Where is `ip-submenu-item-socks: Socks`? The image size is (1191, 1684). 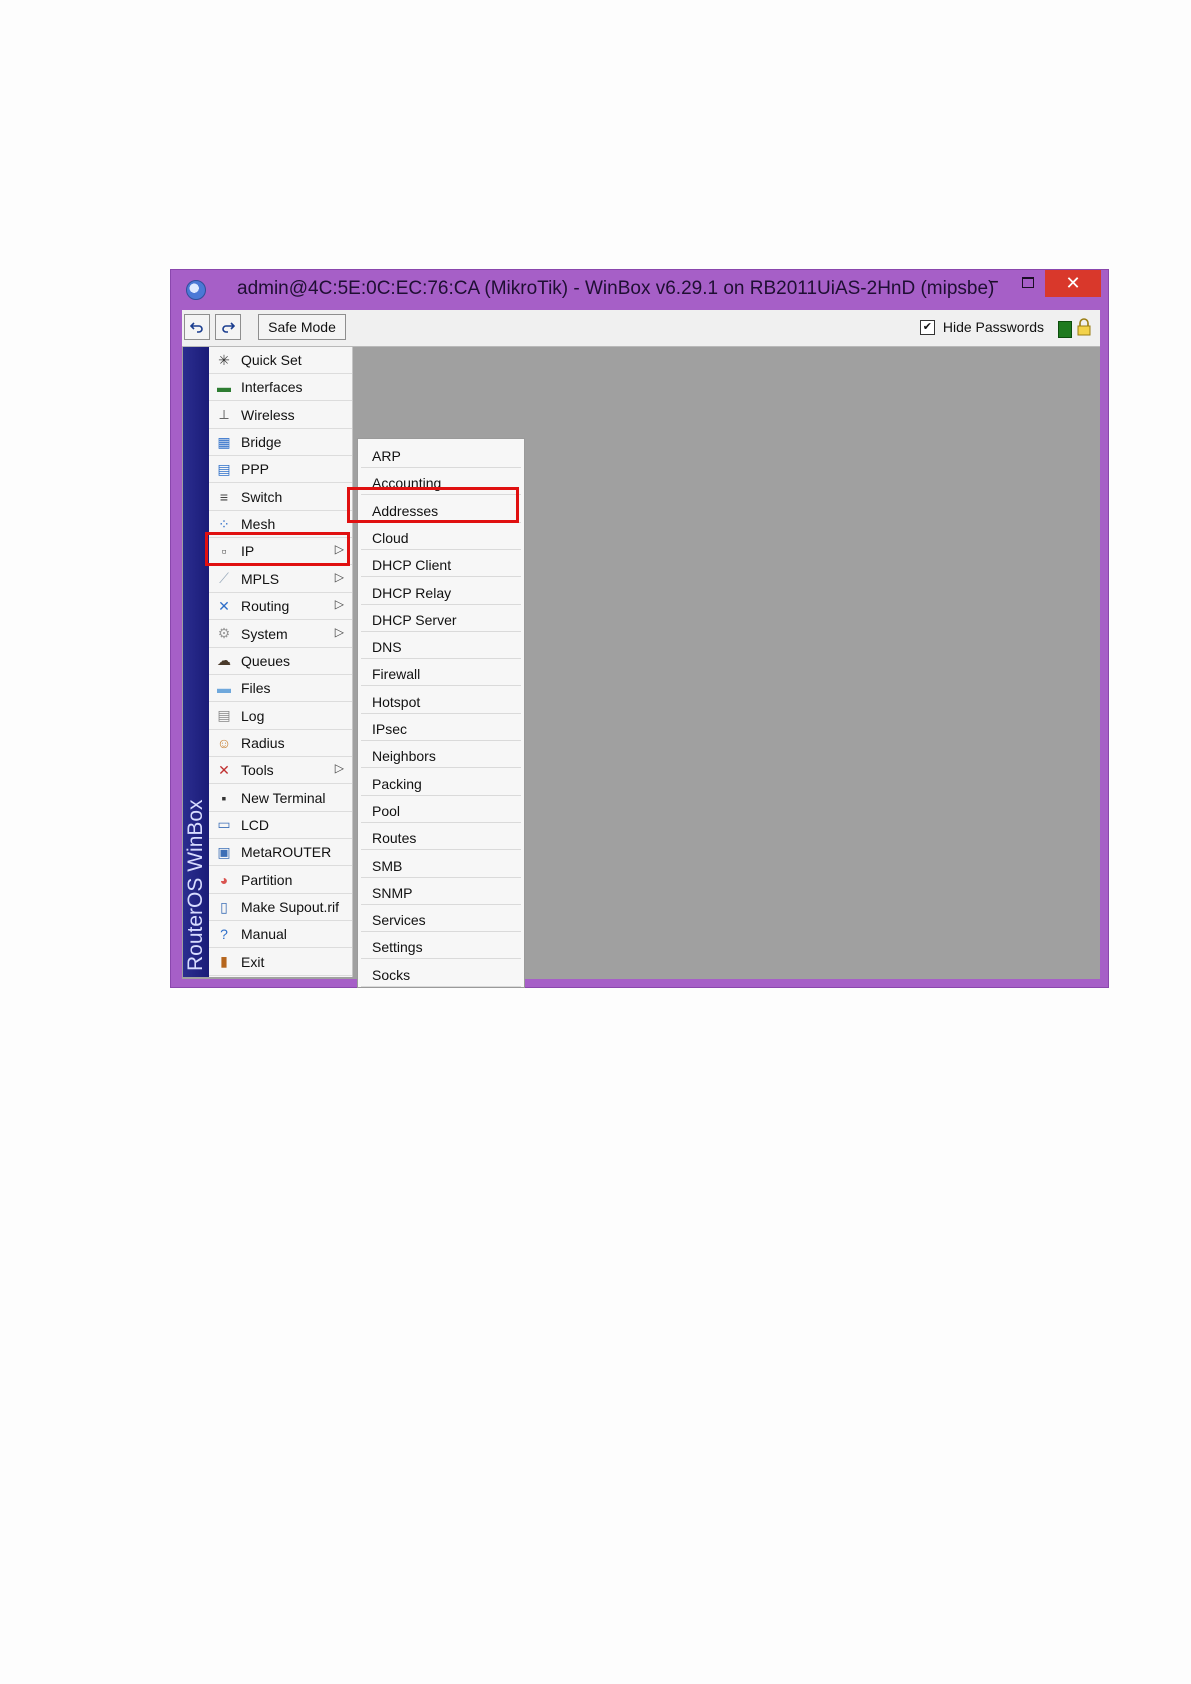
ip-submenu-item-socks: Socks is located at coordinates (441, 974).